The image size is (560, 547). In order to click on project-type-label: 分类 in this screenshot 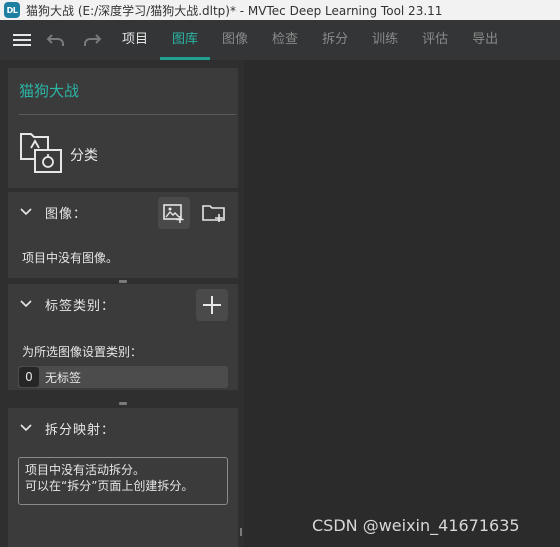, I will do `click(84, 156)`.